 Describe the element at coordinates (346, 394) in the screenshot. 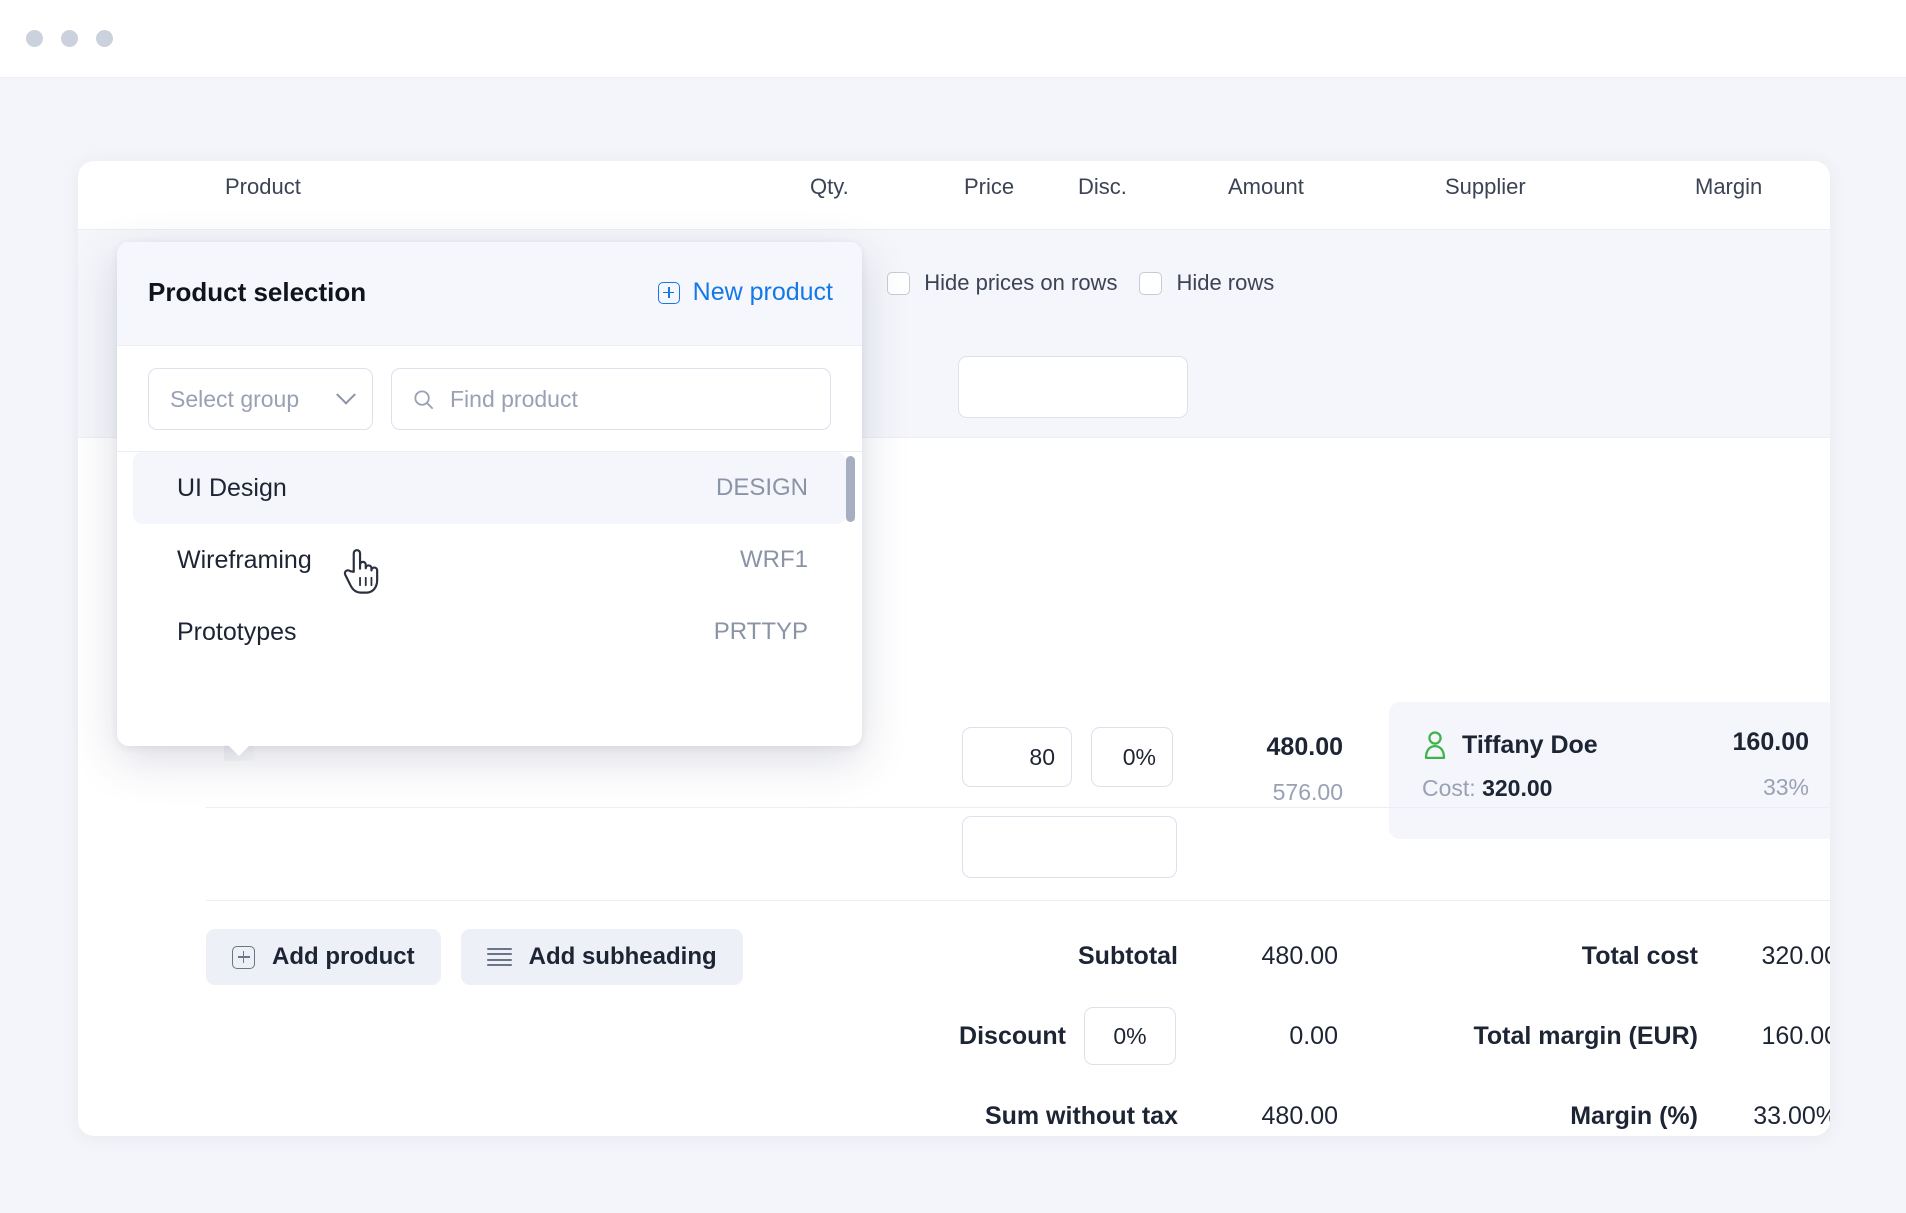

I see `chevron-down-icon` at that location.